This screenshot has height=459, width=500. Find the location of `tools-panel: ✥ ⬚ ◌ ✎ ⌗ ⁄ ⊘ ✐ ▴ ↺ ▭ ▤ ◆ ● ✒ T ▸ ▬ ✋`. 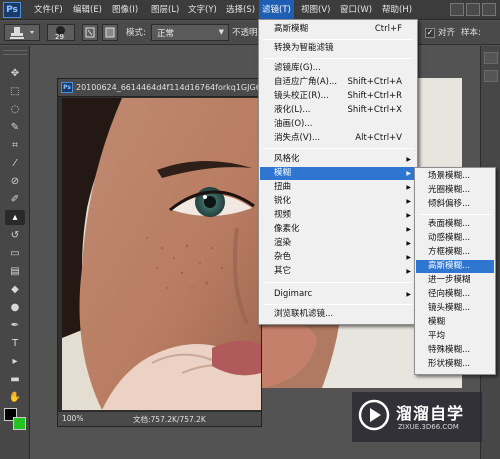

tools-panel: ✥ ⬚ ◌ ✎ ⌗ ⁄ ⊘ ✐ ▴ ↺ ▭ ▤ ◆ ● ✒ T ▸ ▬ ✋ is located at coordinates (15, 252).